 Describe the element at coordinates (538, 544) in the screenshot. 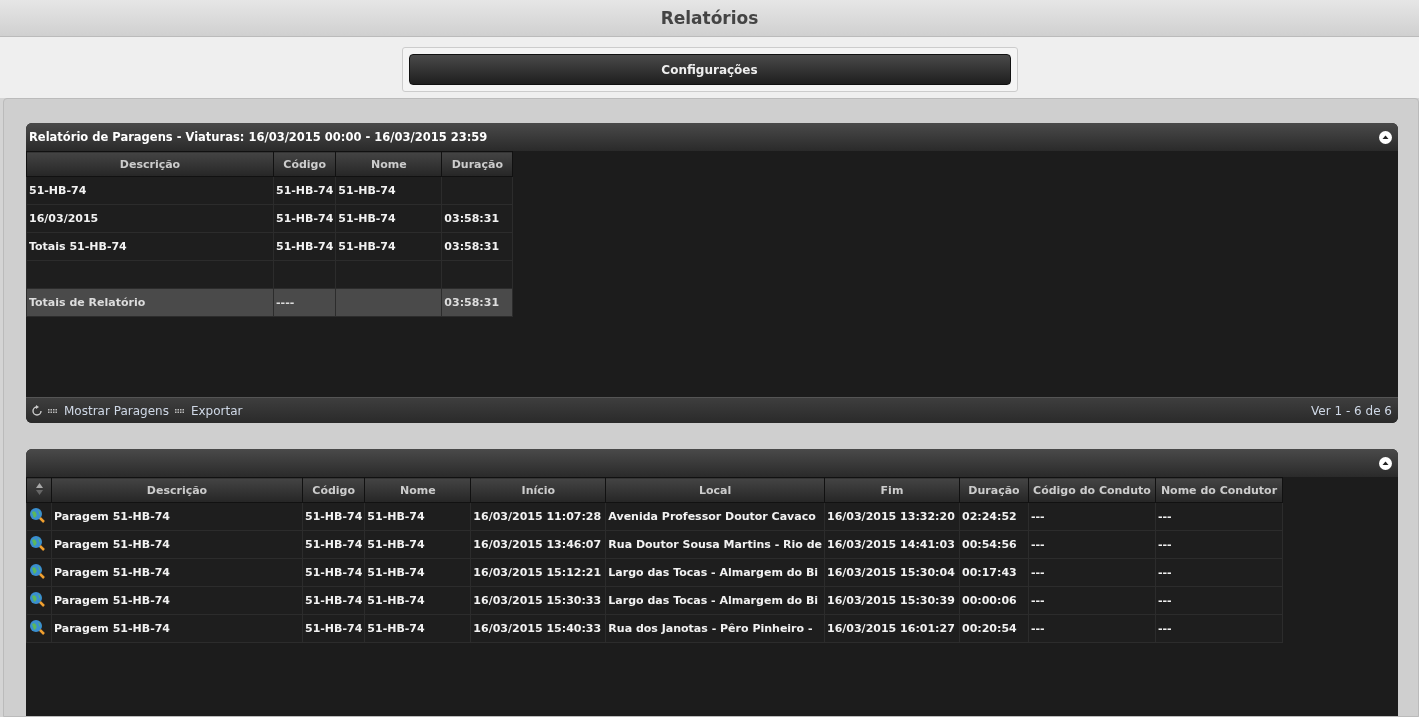

I see `table-cell: 16/03/2015 13:46:07` at that location.